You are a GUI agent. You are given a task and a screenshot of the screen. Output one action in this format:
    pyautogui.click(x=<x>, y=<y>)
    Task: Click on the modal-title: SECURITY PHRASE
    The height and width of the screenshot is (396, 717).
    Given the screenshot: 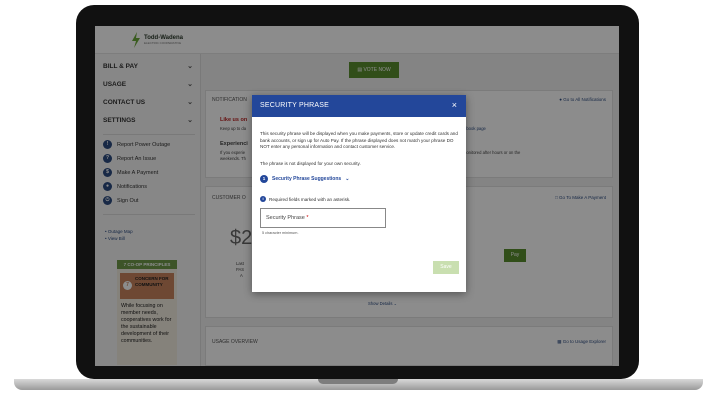 What is the action you would take?
    pyautogui.click(x=294, y=105)
    